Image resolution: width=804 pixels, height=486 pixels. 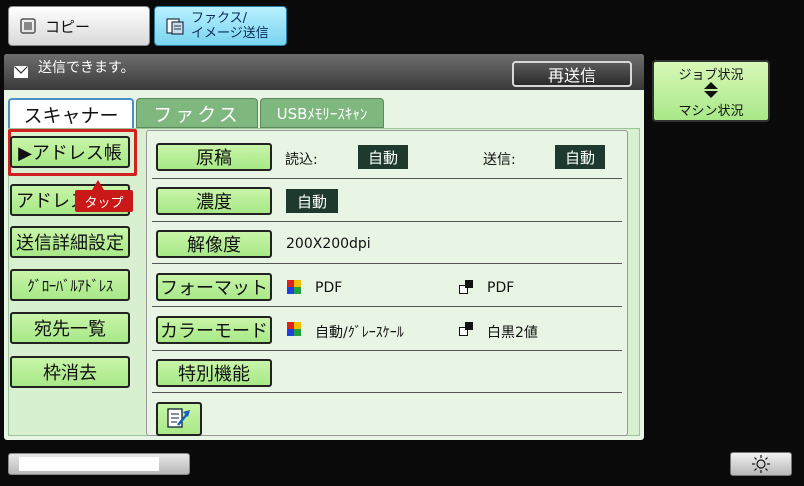 What do you see at coordinates (21, 72) in the screenshot?
I see `envelope-icon` at bounding box center [21, 72].